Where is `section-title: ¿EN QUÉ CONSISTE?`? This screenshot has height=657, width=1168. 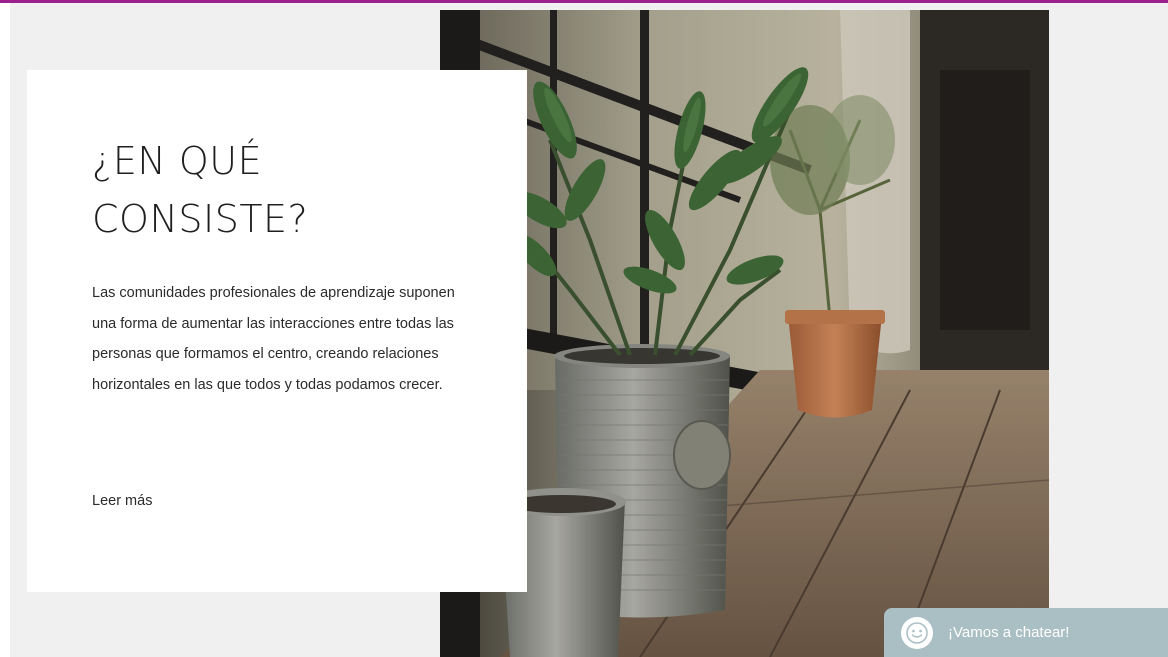 section-title: ¿EN QUÉ CONSISTE? is located at coordinates (282, 190).